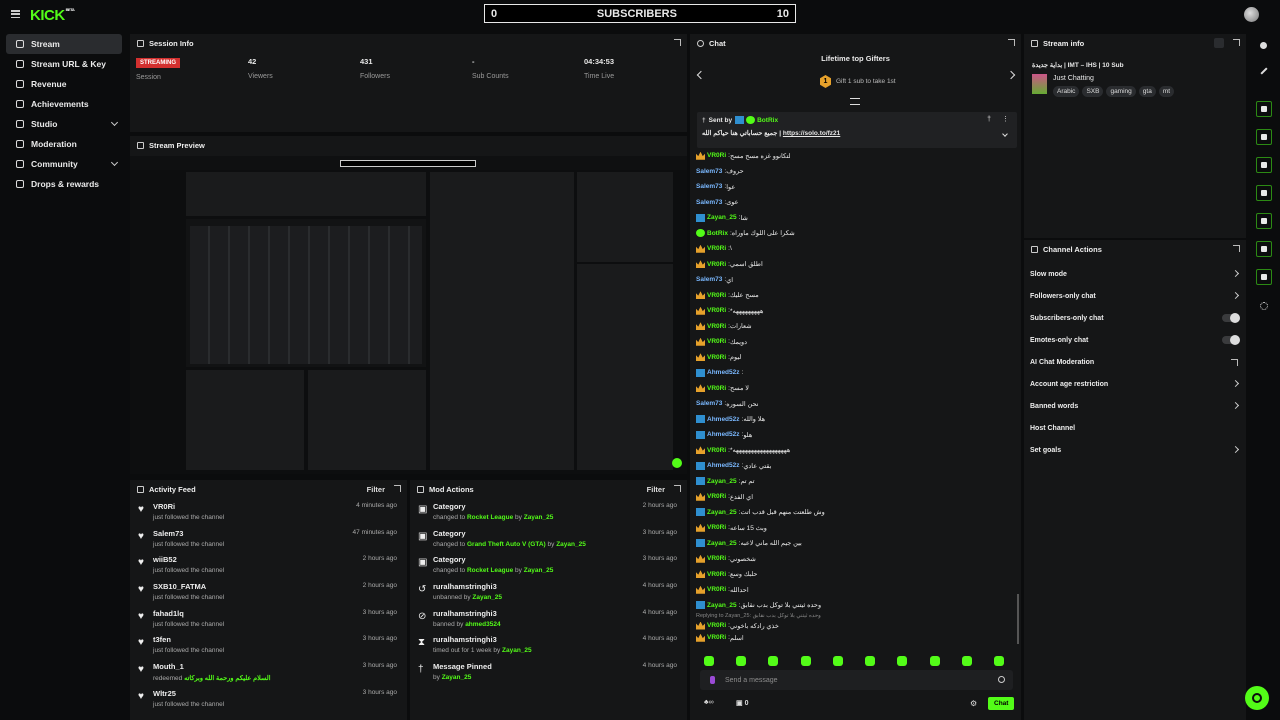 The width and height of the screenshot is (1280, 720). Describe the element at coordinates (989, 119) in the screenshot. I see `unpin-icon: †` at that location.